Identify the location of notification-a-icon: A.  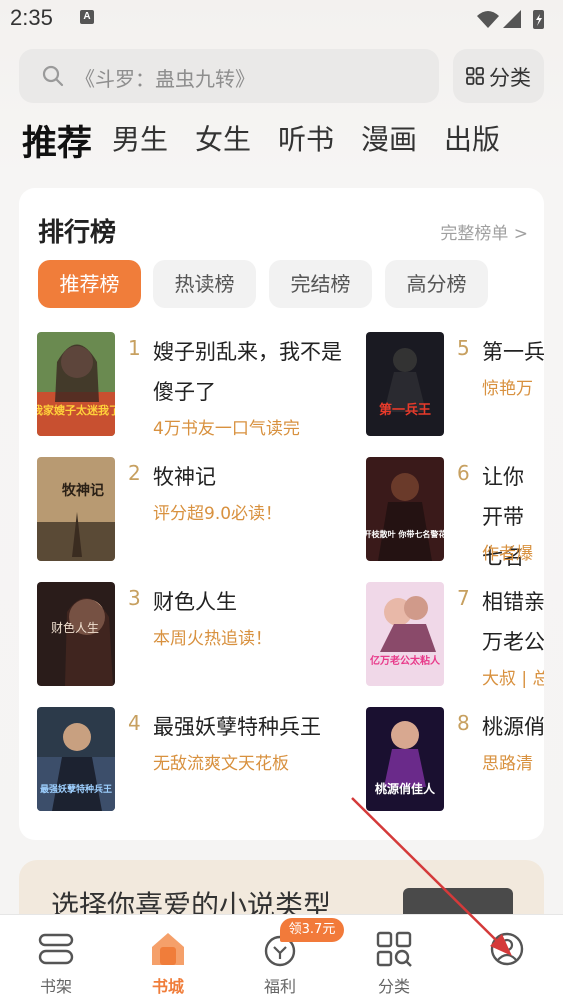
(87, 17).